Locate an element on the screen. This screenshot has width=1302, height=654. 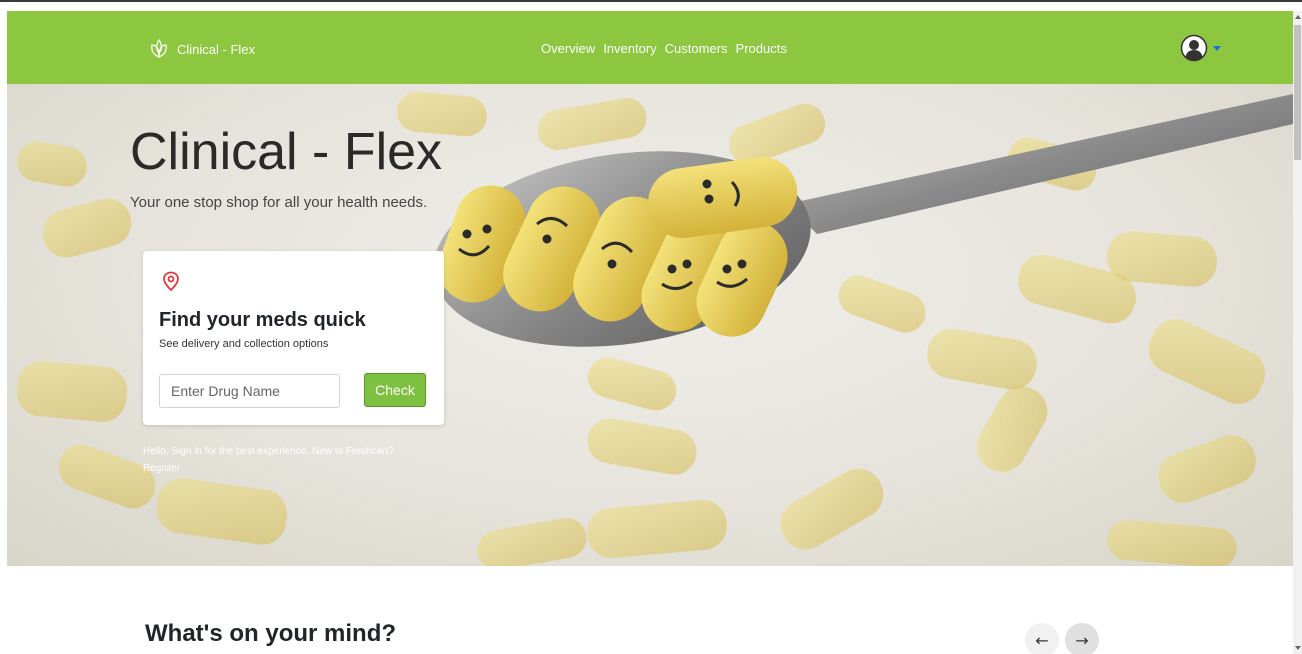
brand-name: Clinical - Flex is located at coordinates (216, 49).